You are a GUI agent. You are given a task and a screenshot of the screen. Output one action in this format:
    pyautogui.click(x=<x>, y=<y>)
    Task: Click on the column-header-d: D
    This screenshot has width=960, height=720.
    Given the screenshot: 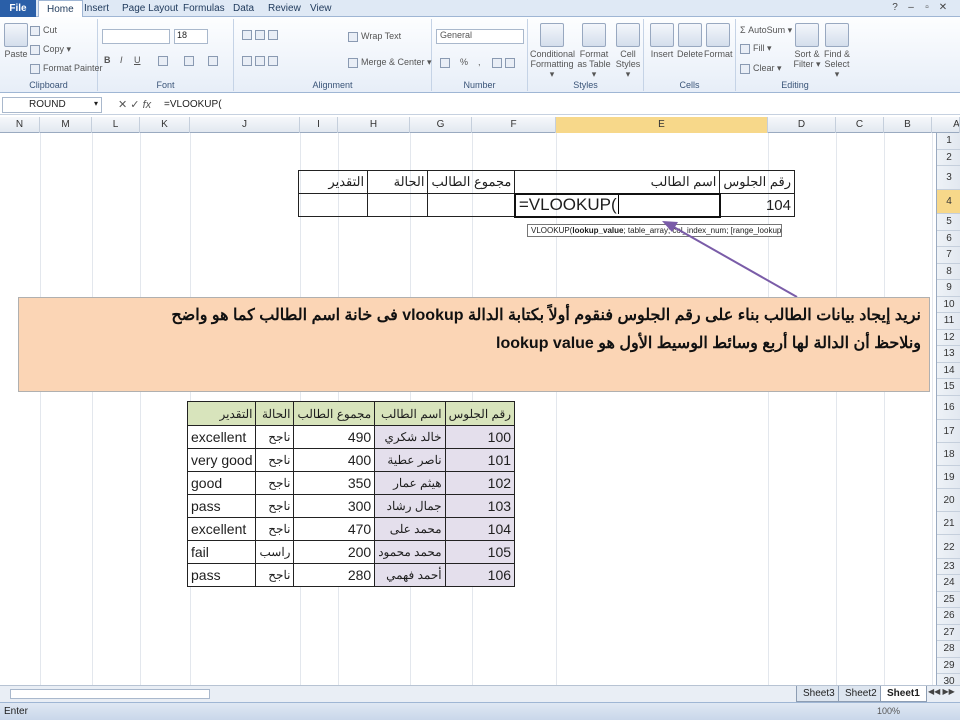 What is the action you would take?
    pyautogui.click(x=802, y=125)
    